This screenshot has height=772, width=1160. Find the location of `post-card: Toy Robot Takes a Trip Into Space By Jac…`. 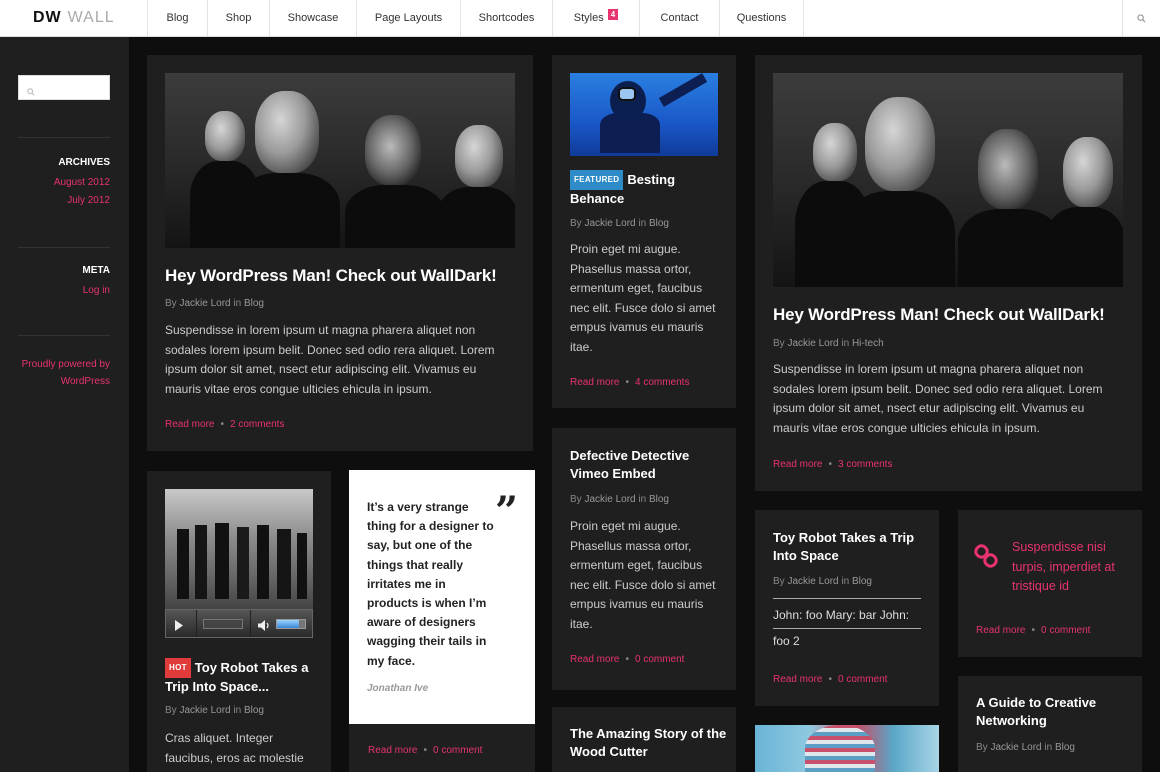

post-card: Toy Robot Takes a Trip Into Space By Jac… is located at coordinates (847, 608).